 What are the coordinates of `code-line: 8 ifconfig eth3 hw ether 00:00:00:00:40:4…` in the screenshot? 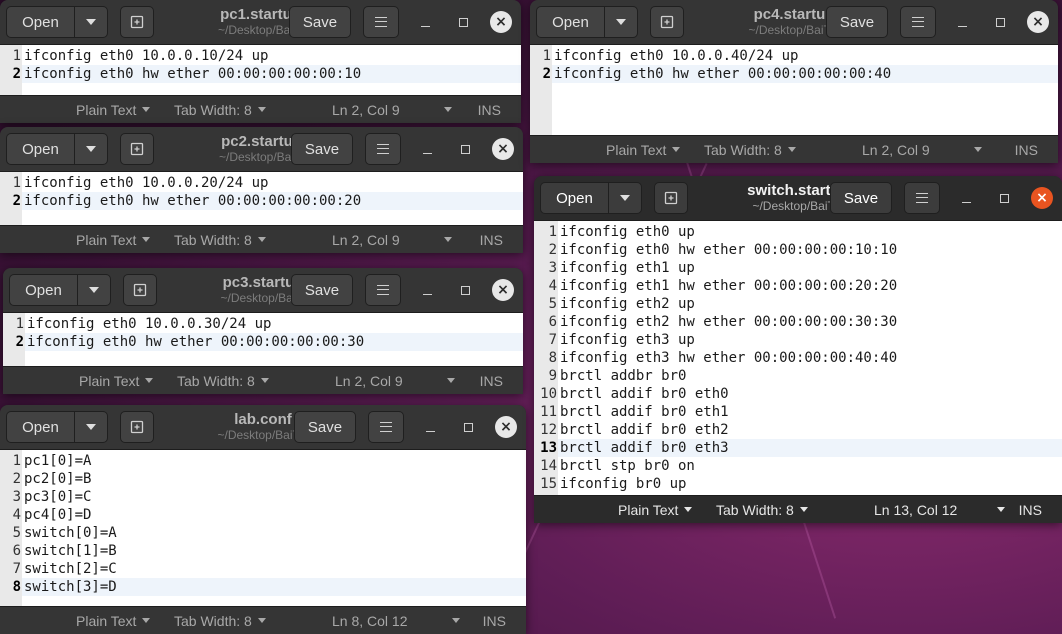 It's located at (805, 358).